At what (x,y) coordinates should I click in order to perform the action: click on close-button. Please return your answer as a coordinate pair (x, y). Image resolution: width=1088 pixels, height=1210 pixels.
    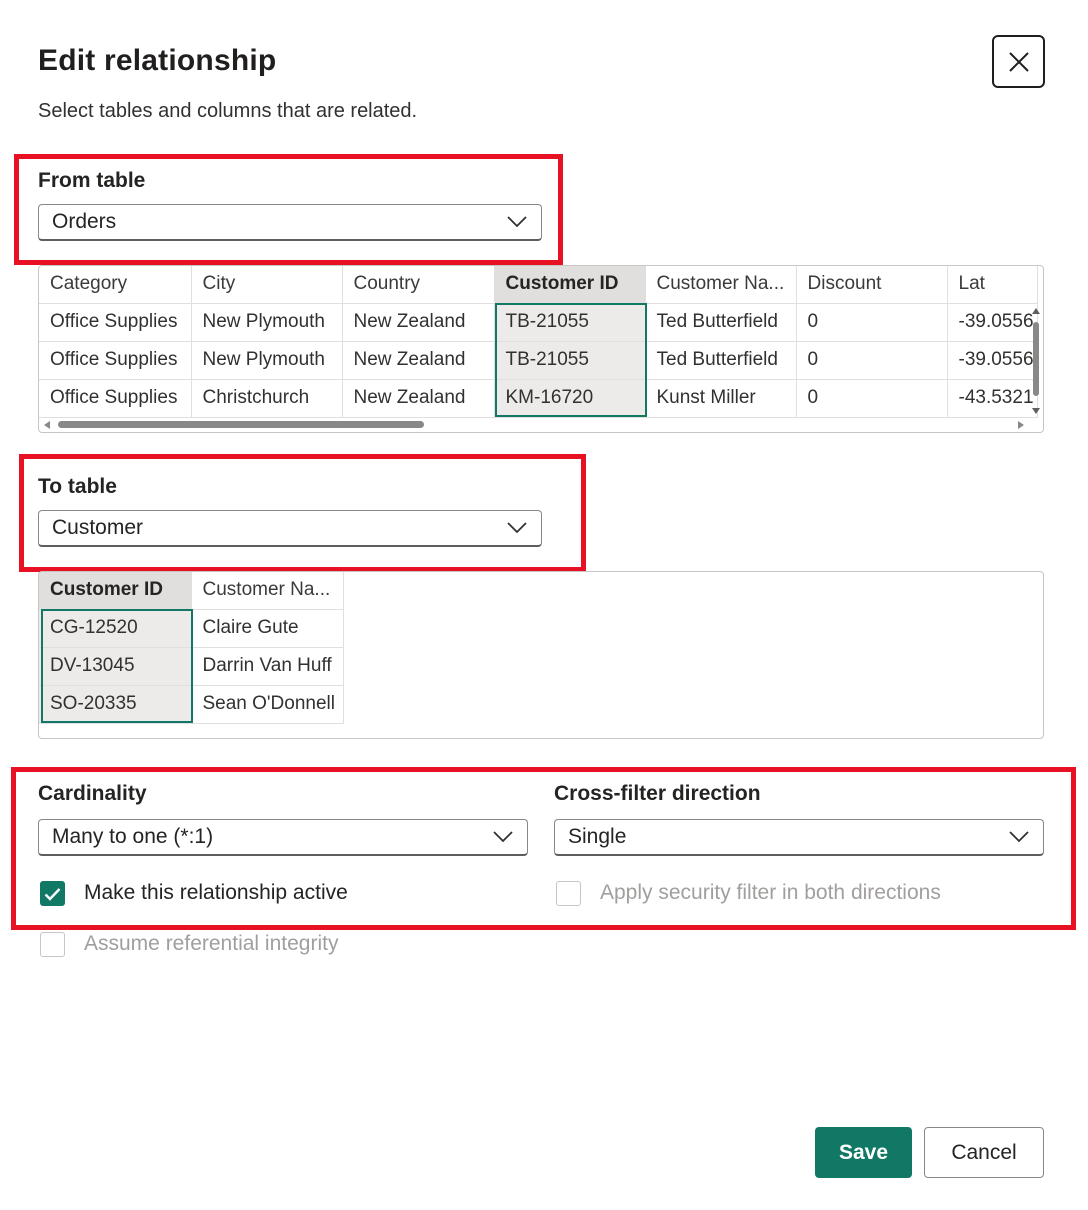
    Looking at the image, I should click on (1018, 61).